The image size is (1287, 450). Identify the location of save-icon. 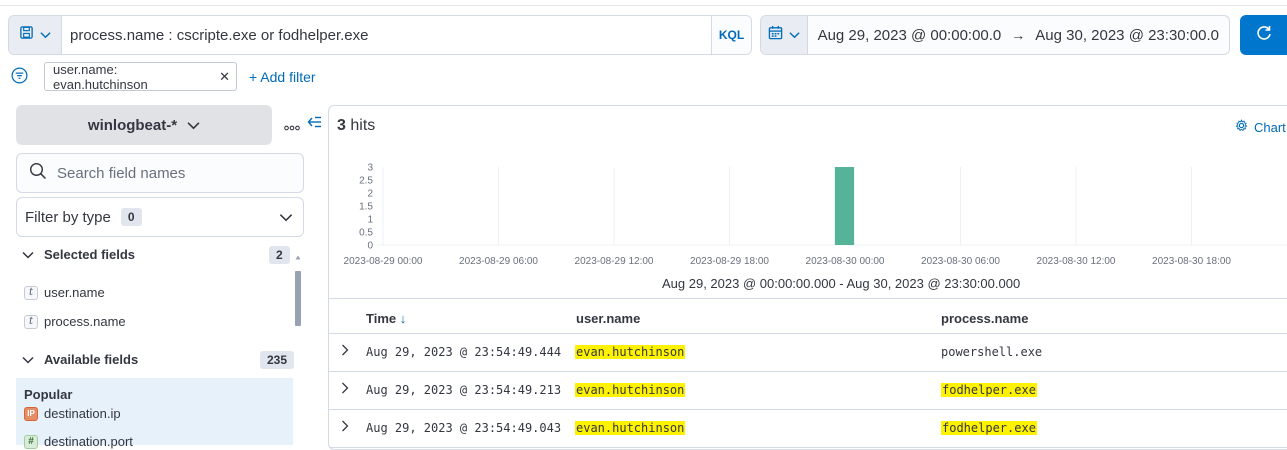
(26, 35).